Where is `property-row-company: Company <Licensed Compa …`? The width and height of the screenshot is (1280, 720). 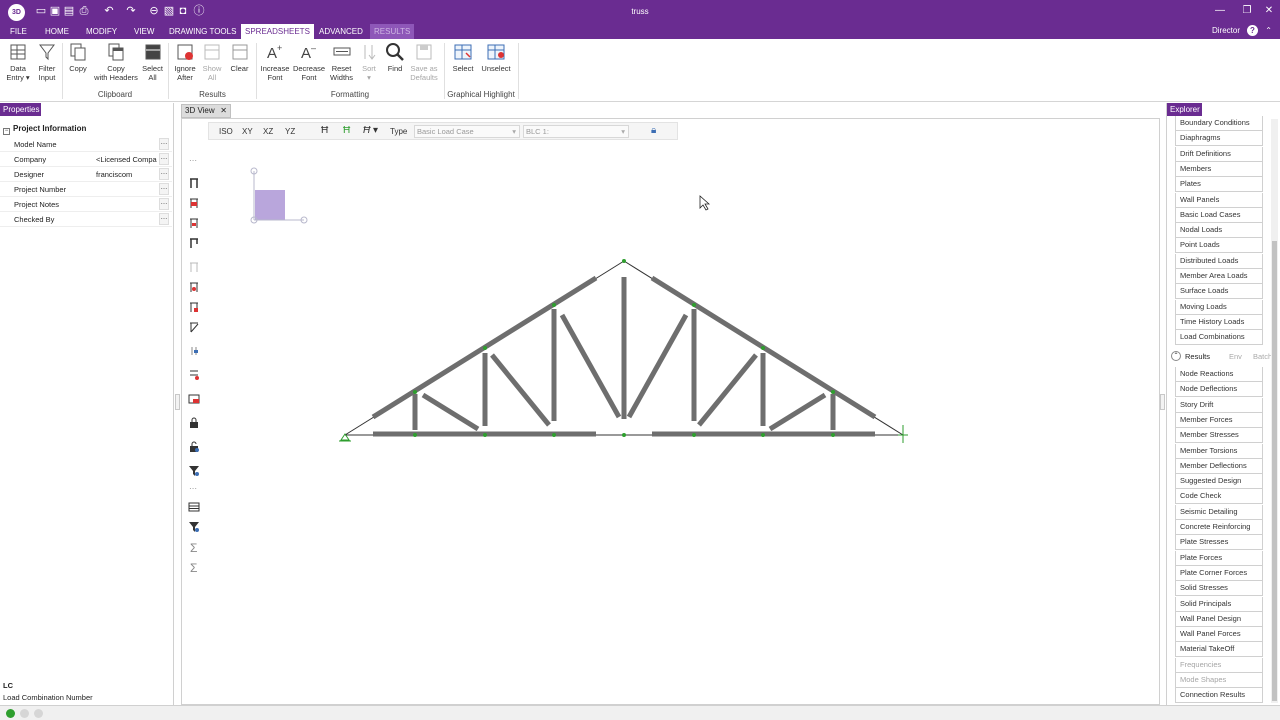 property-row-company: Company <Licensed Compa … is located at coordinates (86, 159).